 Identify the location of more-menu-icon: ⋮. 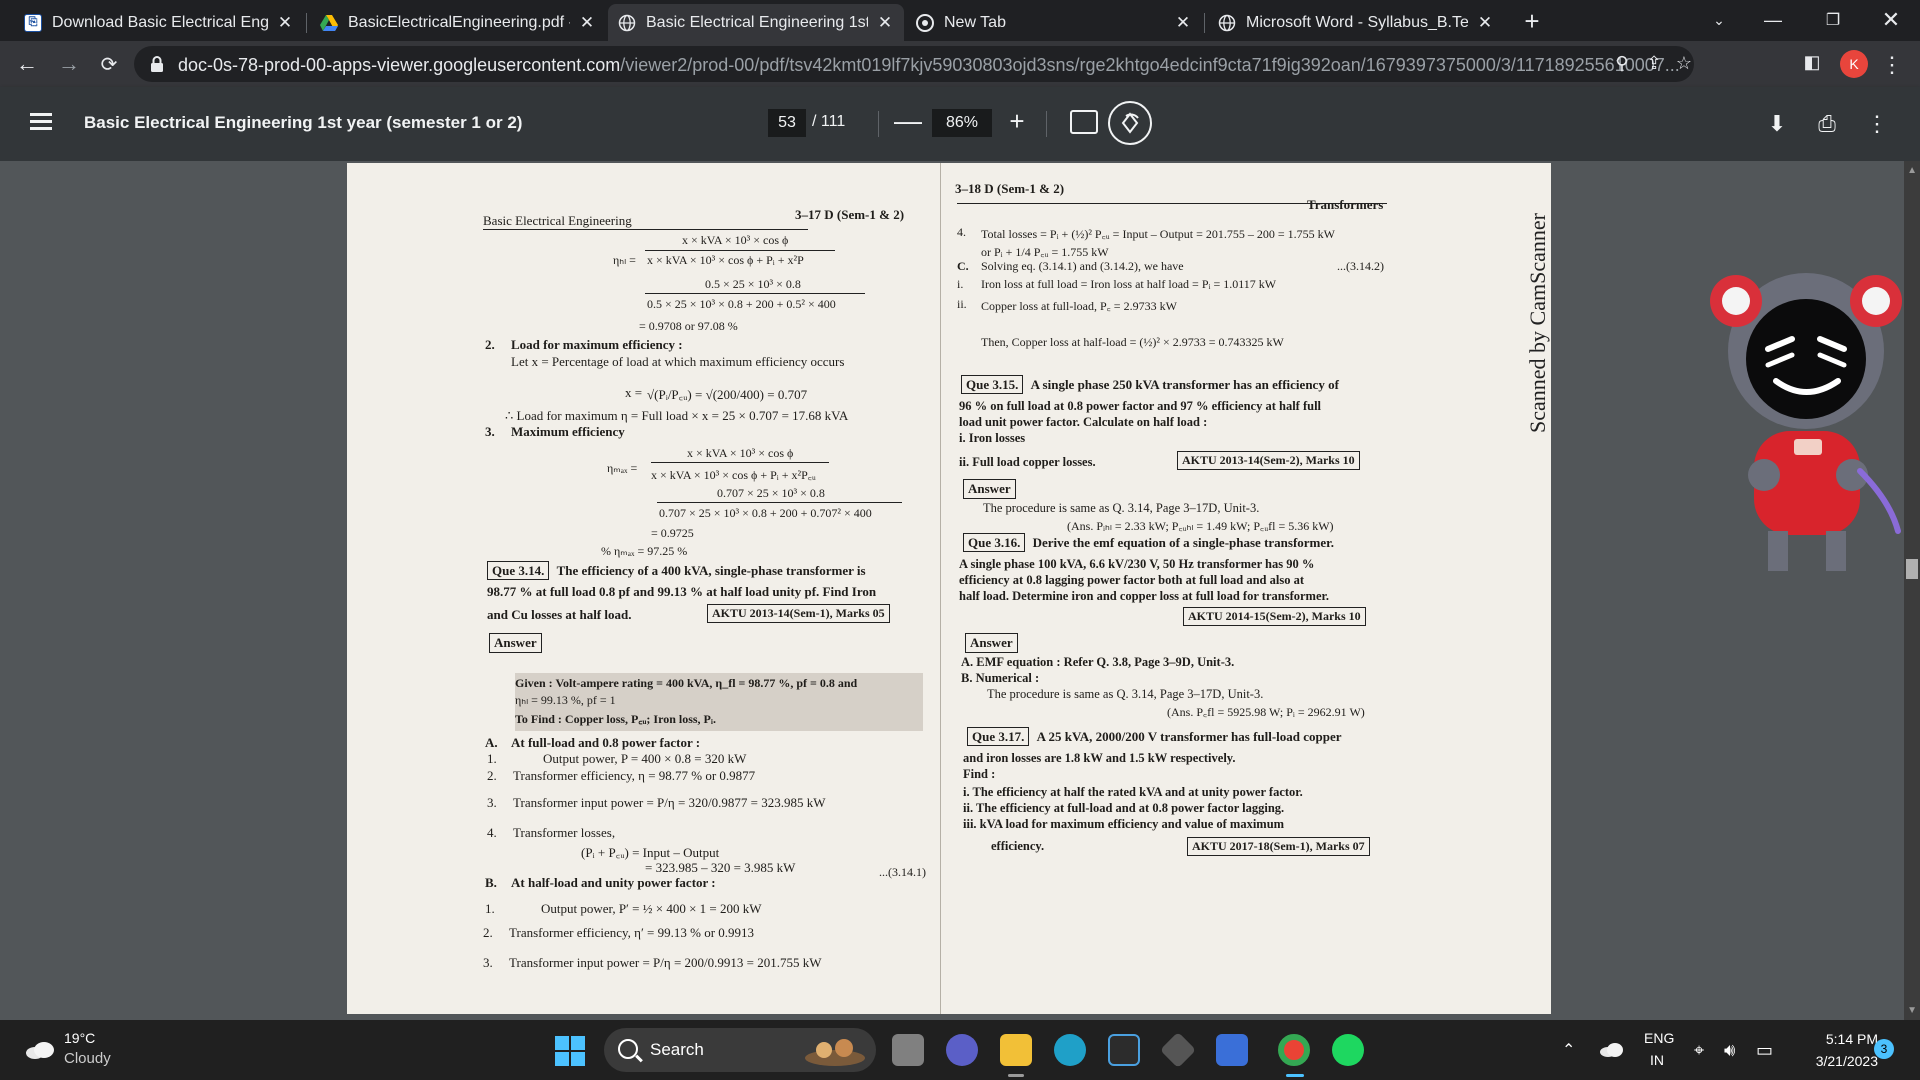
(1892, 64).